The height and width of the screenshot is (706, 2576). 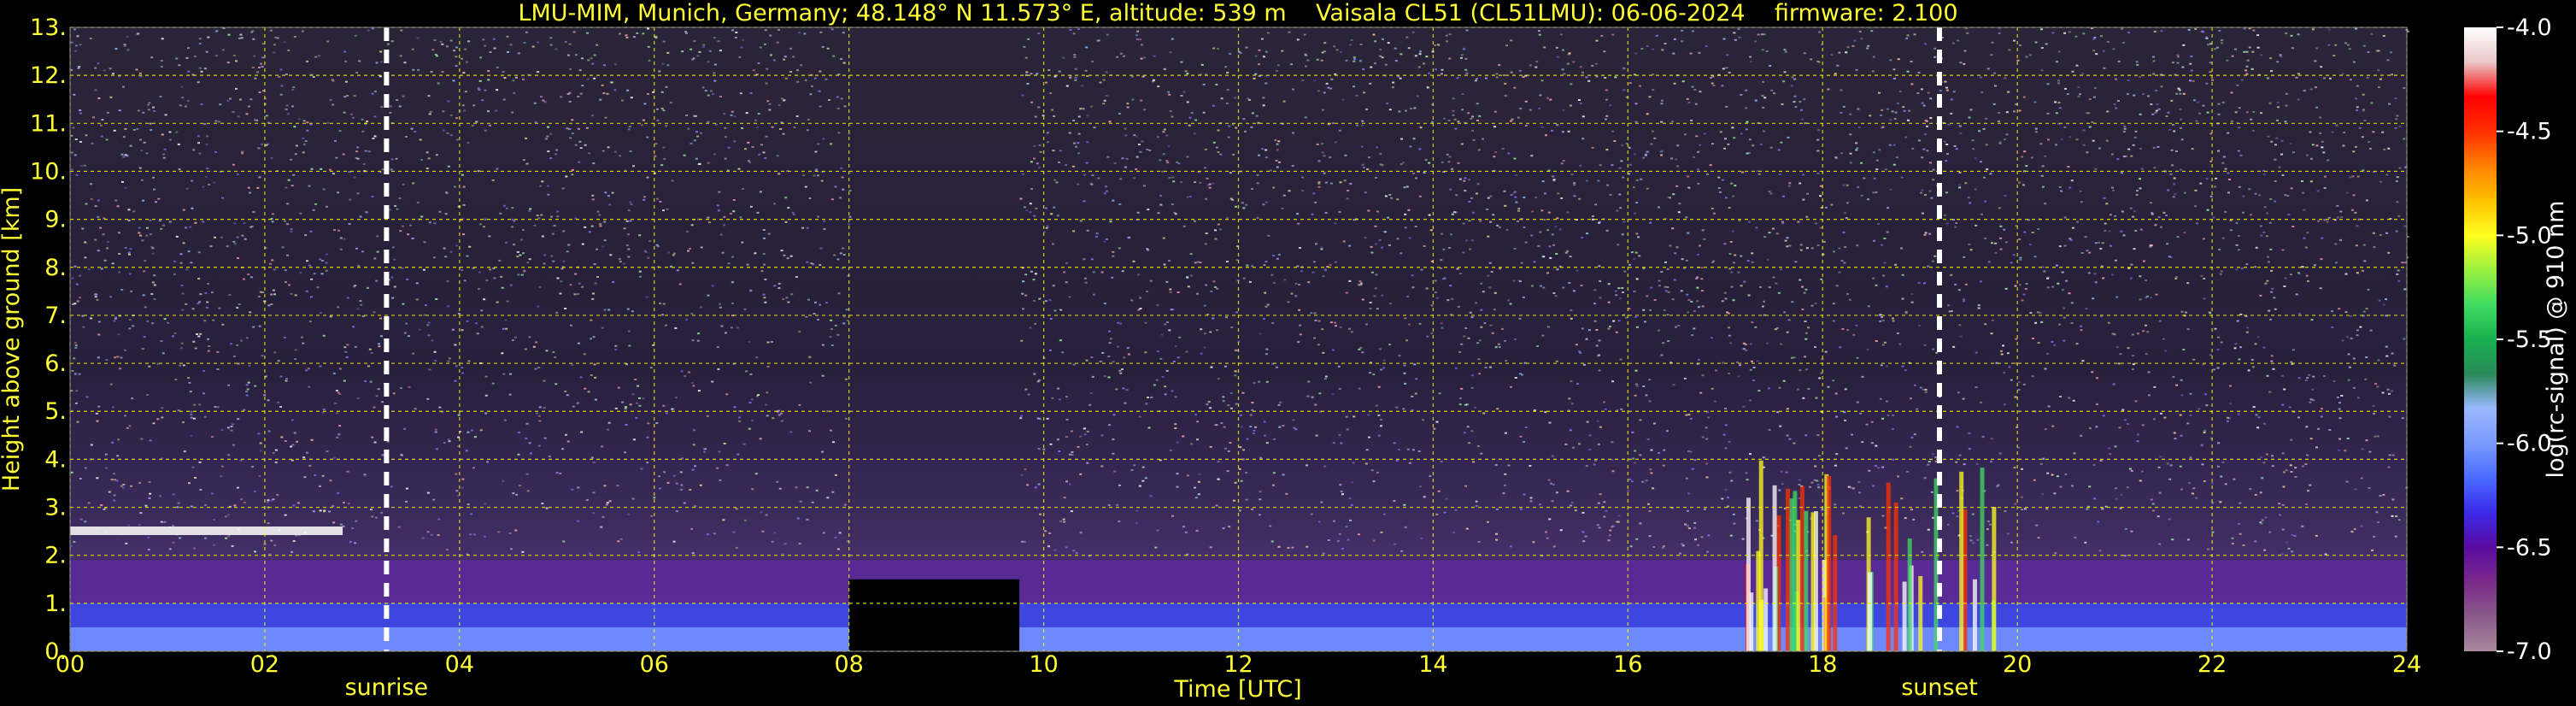 I want to click on y-tick-label: 9., so click(x=55, y=220).